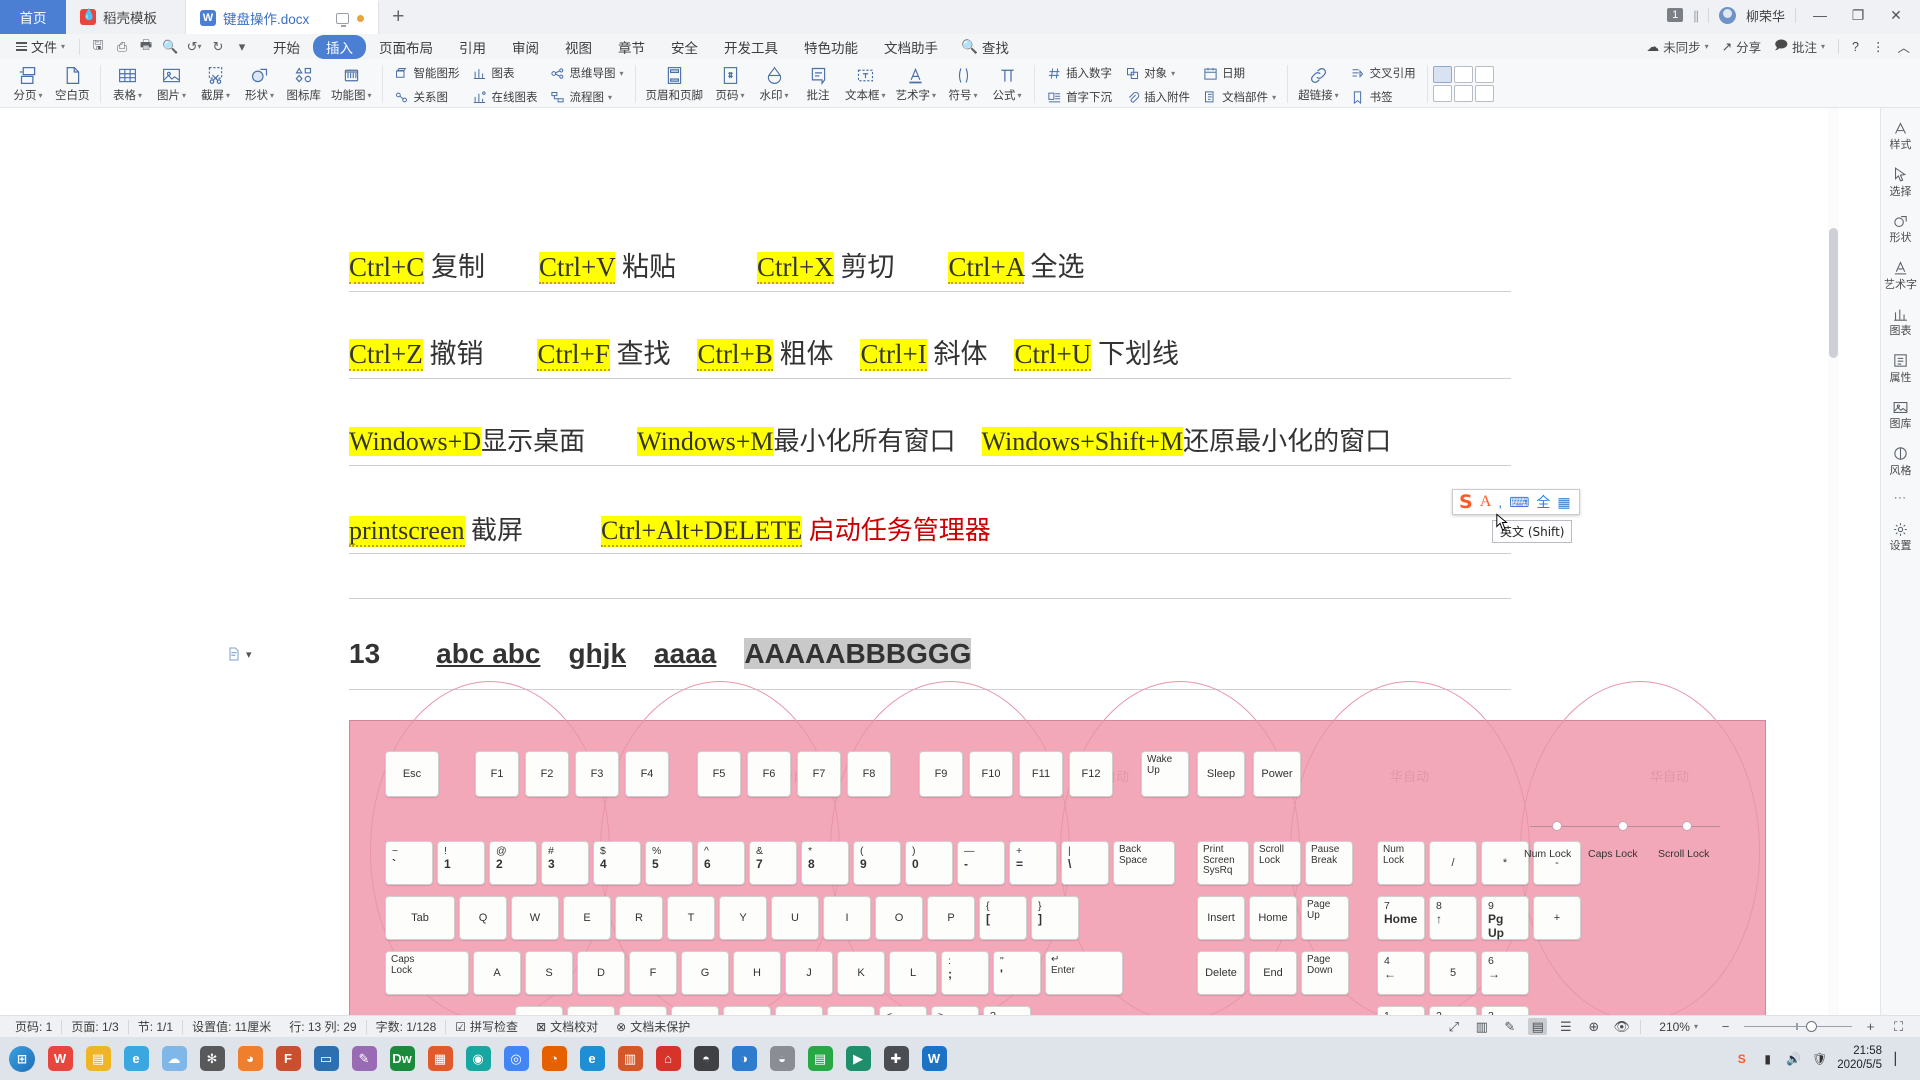 The image size is (1920, 1080). I want to click on scrollbar-thumb, so click(1833, 293).